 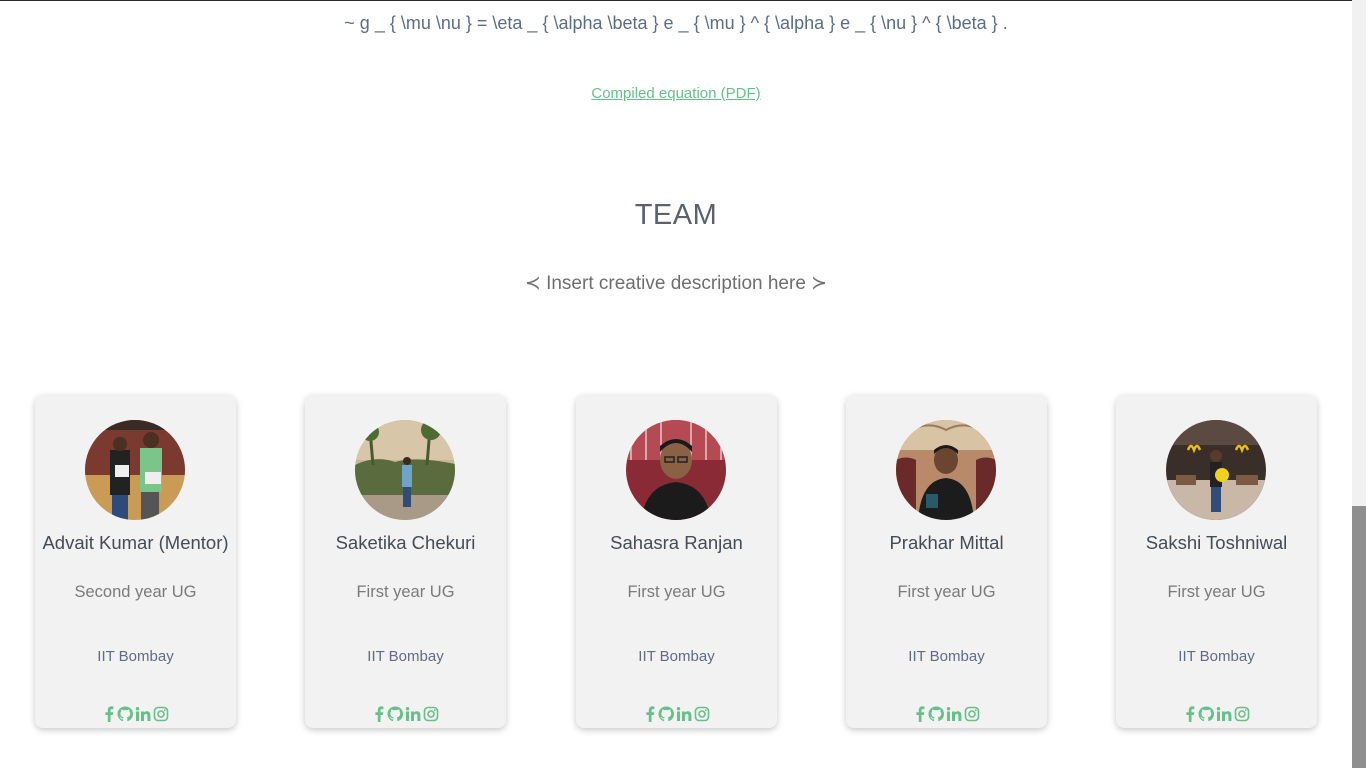 What do you see at coordinates (135, 542) in the screenshot?
I see `member-name: Advait Kumar (Mentor)` at bounding box center [135, 542].